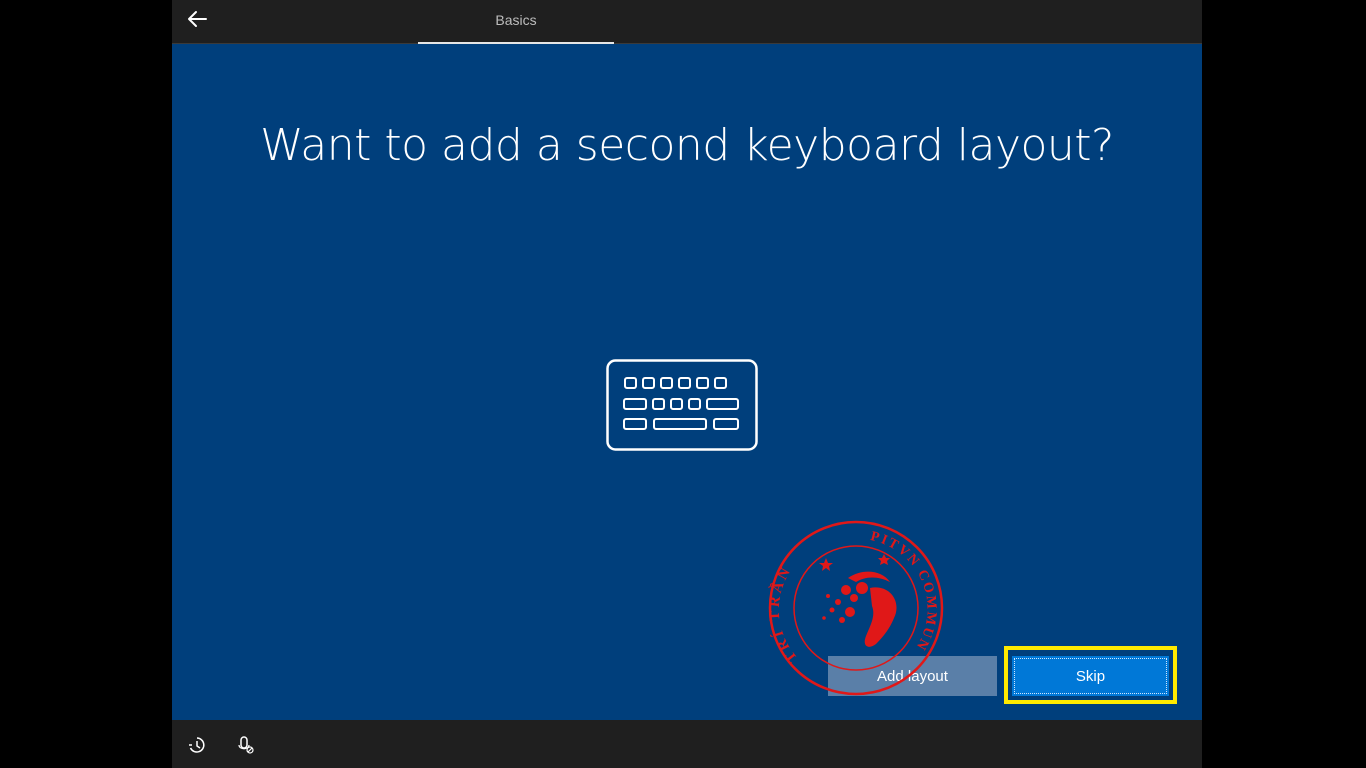 This screenshot has width=1366, height=768. Describe the element at coordinates (687, 744) in the screenshot. I see `bottom-bar` at that location.